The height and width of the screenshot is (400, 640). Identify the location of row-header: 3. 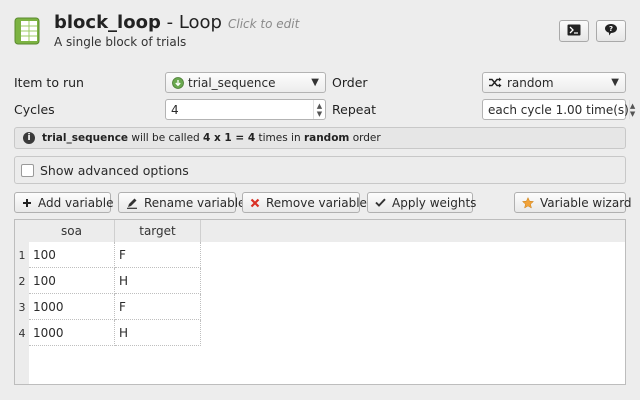
(22, 307).